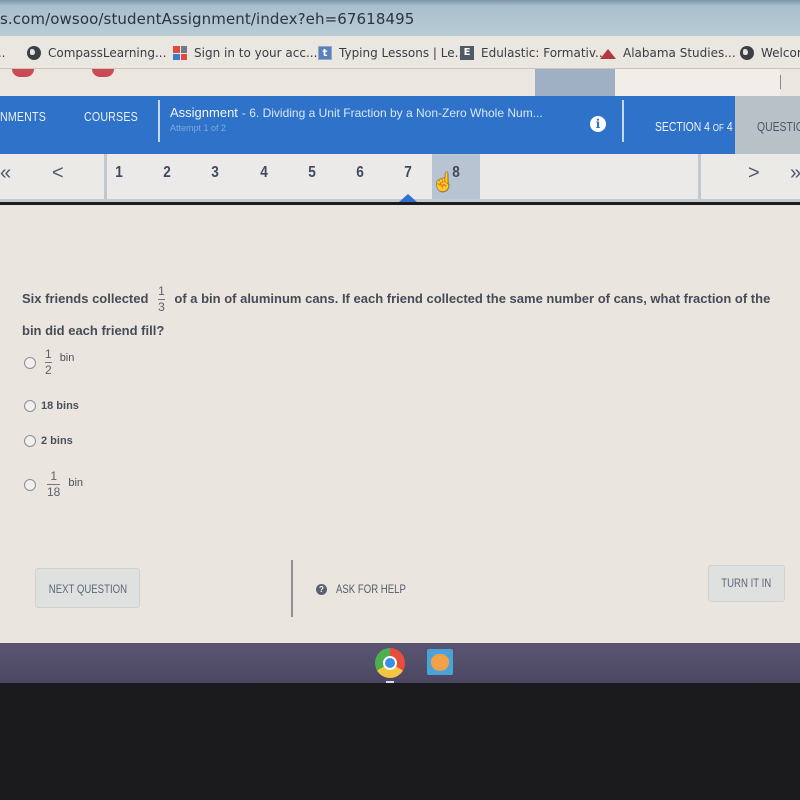  What do you see at coordinates (400, 178) in the screenshot?
I see `question-pager: « < 1 2 3 4 5 6 7 8 > »` at bounding box center [400, 178].